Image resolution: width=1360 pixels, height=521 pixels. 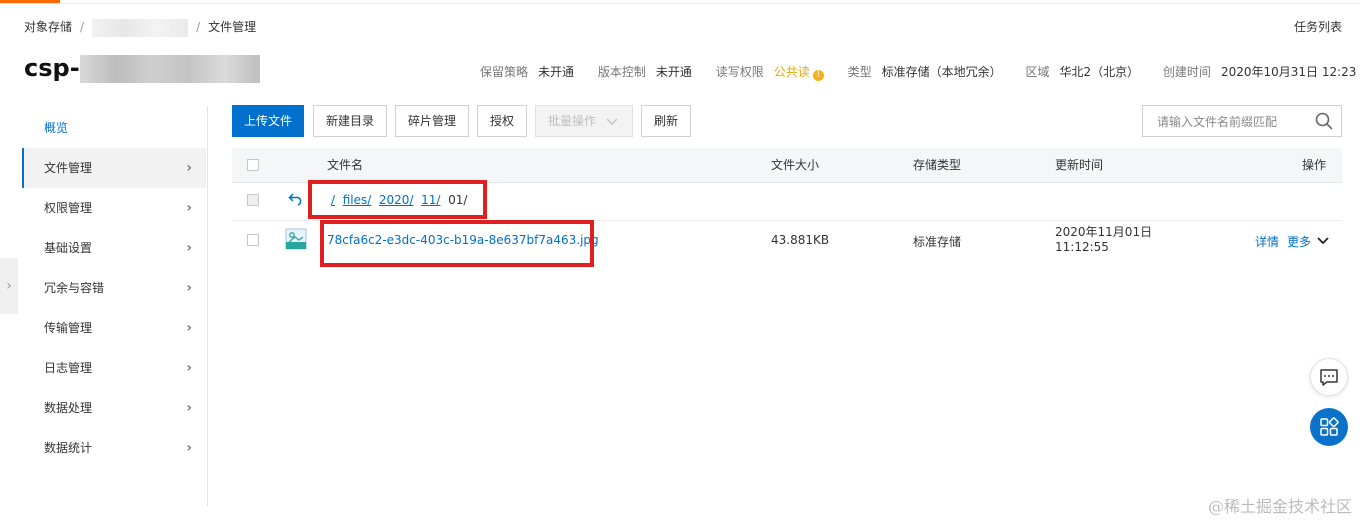 I want to click on sidebar-item-permissions: 权限管理 ›, so click(x=114, y=208).